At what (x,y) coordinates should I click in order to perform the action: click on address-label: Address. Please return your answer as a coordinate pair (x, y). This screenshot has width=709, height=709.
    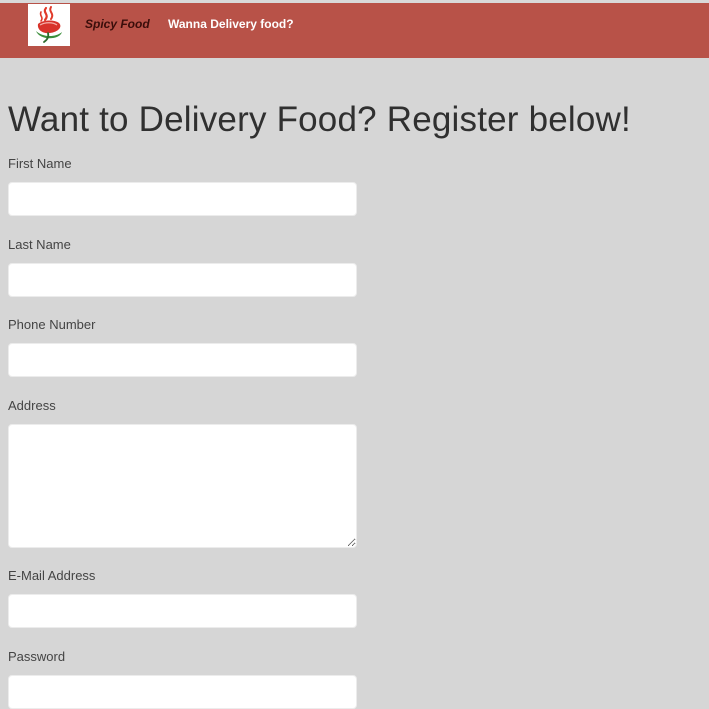
    Looking at the image, I should click on (32, 405).